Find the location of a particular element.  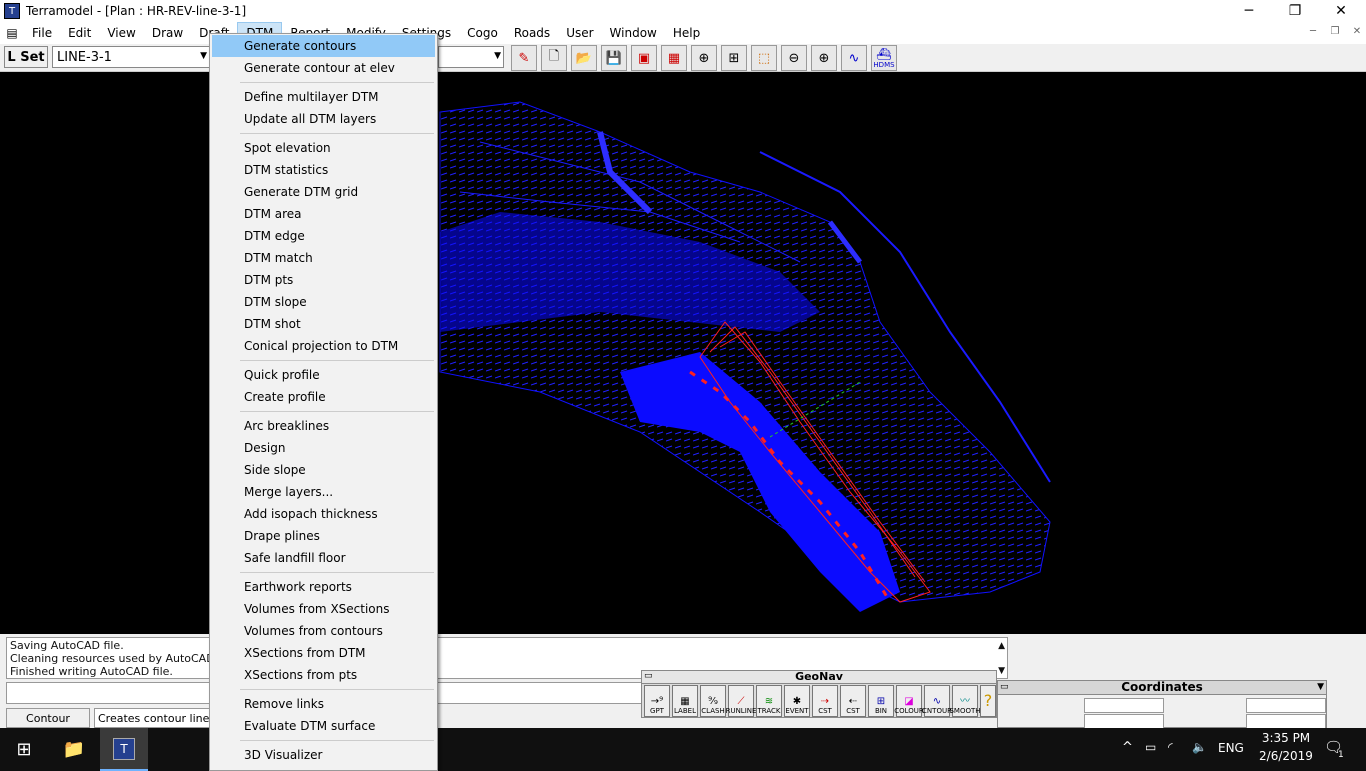

menu-item-volumes-from-xsections: Volumes from XSections is located at coordinates (323, 609).